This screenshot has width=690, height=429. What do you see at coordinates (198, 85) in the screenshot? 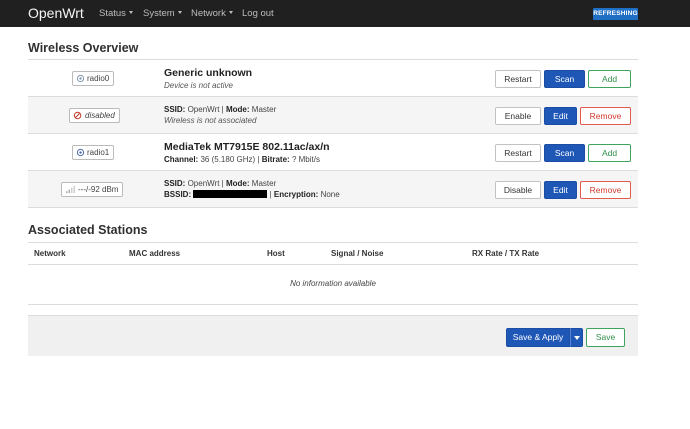
I see `radio-status: Device is not active` at bounding box center [198, 85].